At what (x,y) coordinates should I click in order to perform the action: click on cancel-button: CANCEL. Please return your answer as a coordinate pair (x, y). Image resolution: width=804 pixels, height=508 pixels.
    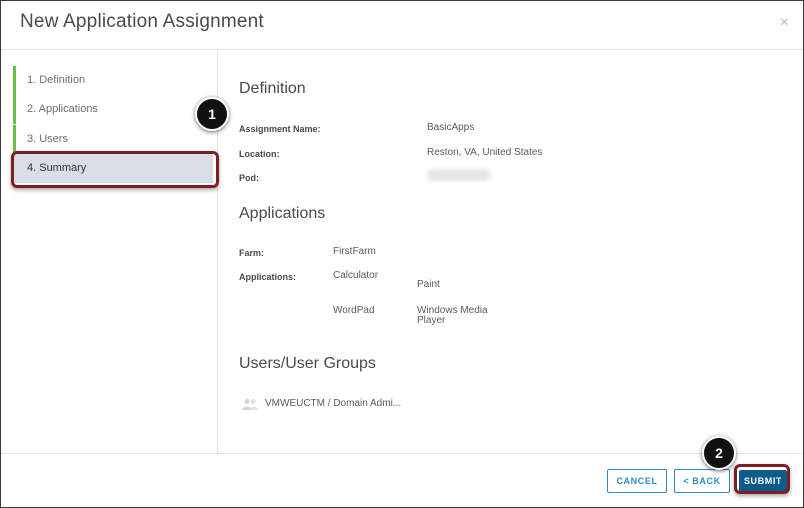
    Looking at the image, I should click on (637, 481).